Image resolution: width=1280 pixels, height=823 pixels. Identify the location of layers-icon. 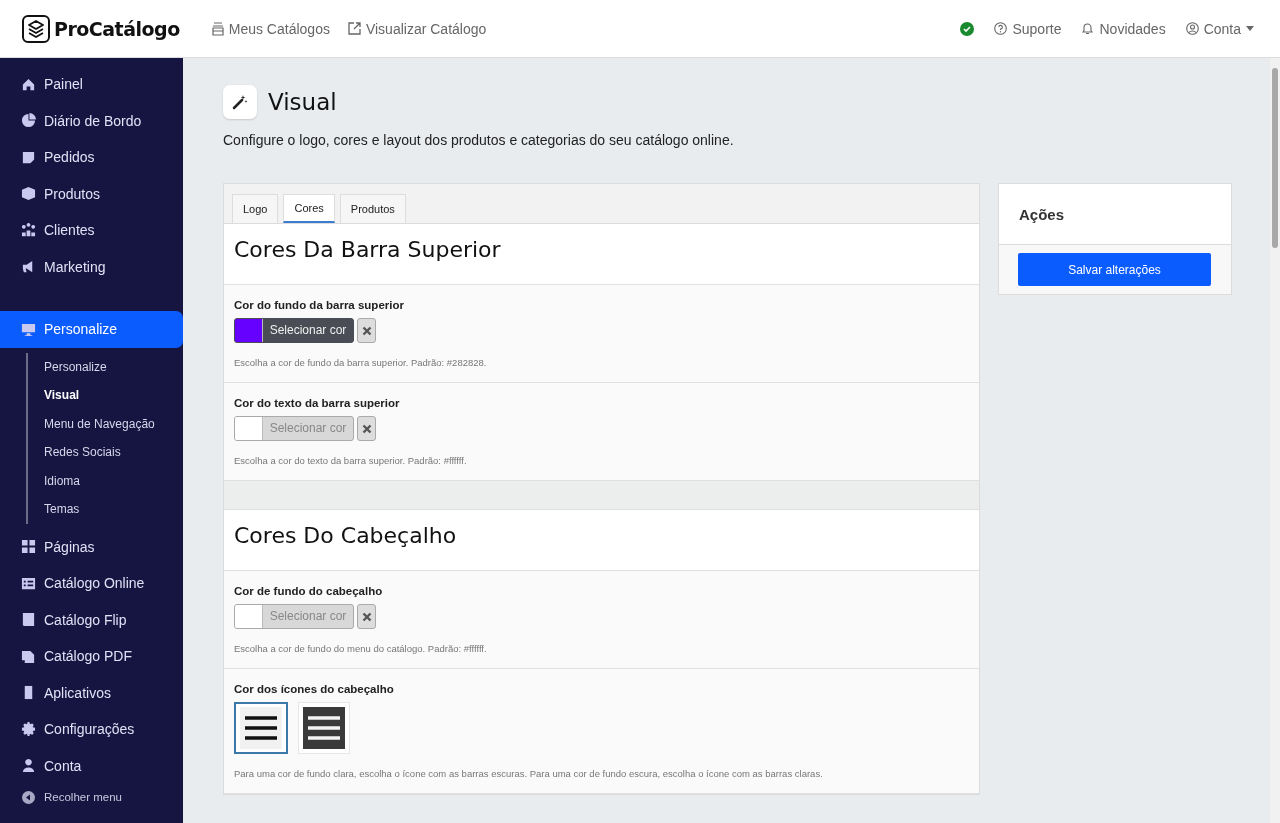
(36, 28).